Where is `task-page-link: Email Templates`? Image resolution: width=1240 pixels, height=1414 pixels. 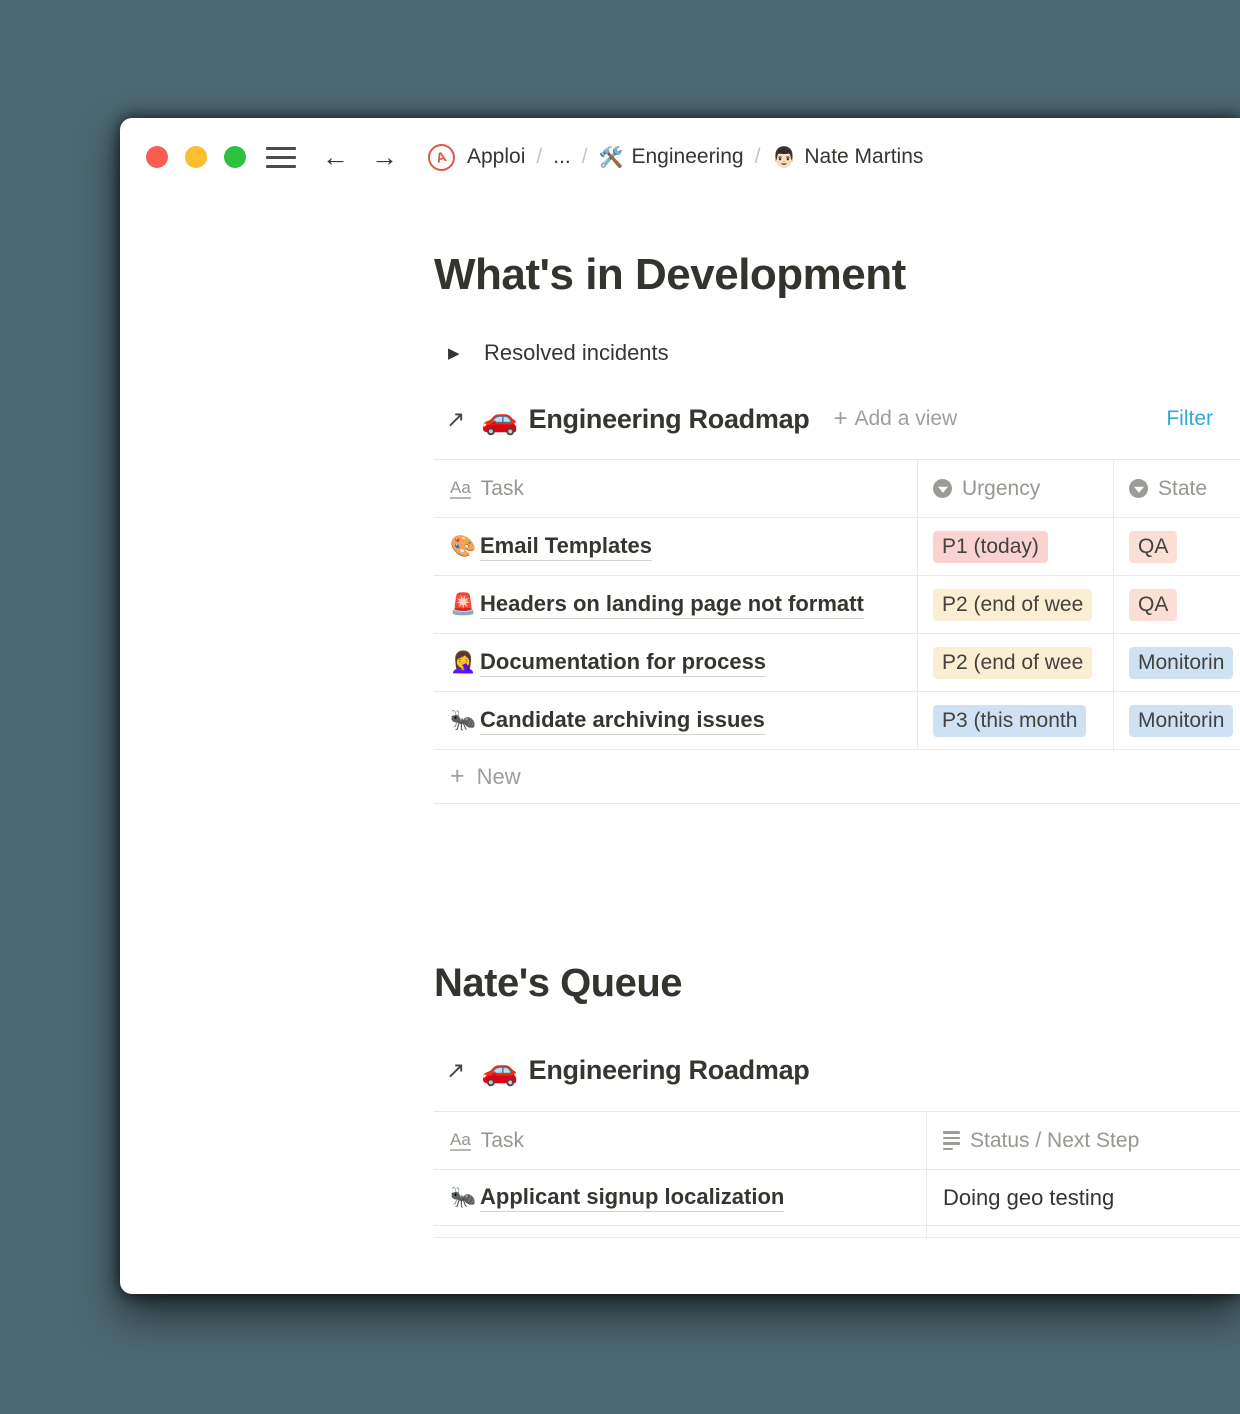 task-page-link: Email Templates is located at coordinates (566, 547).